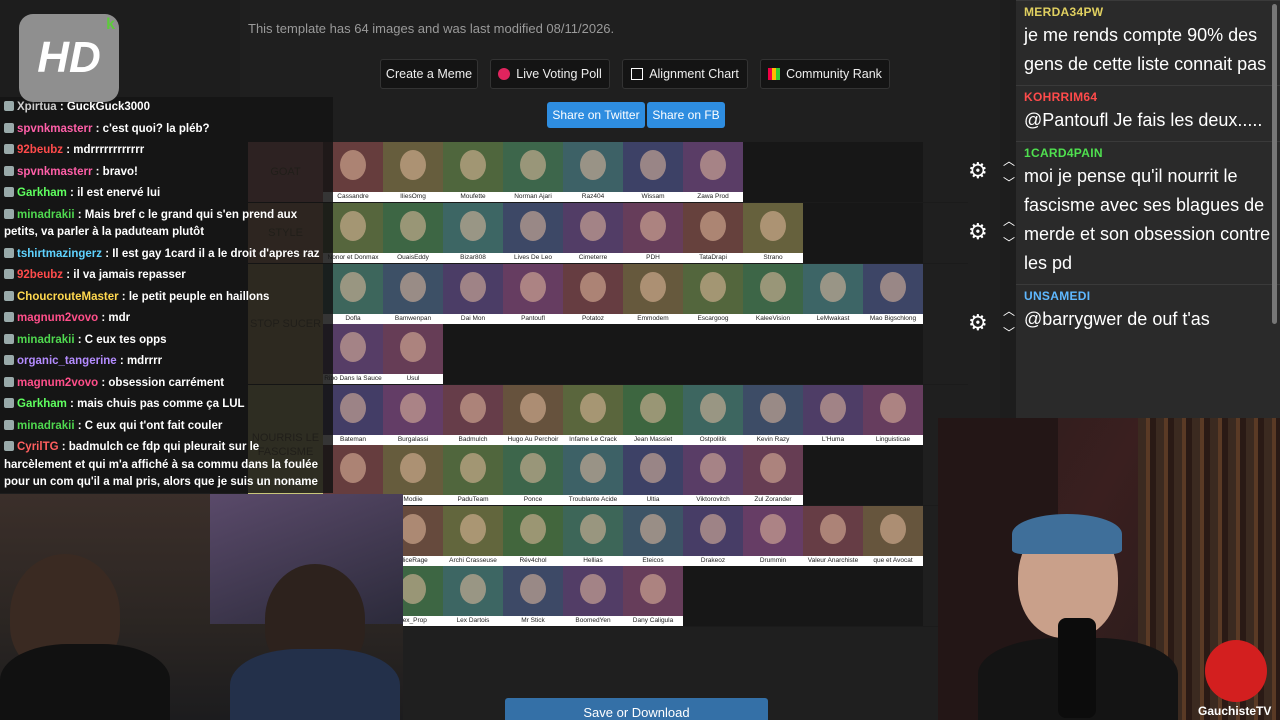  What do you see at coordinates (533, 475) in the screenshot?
I see `tier-item: Ponce` at bounding box center [533, 475].